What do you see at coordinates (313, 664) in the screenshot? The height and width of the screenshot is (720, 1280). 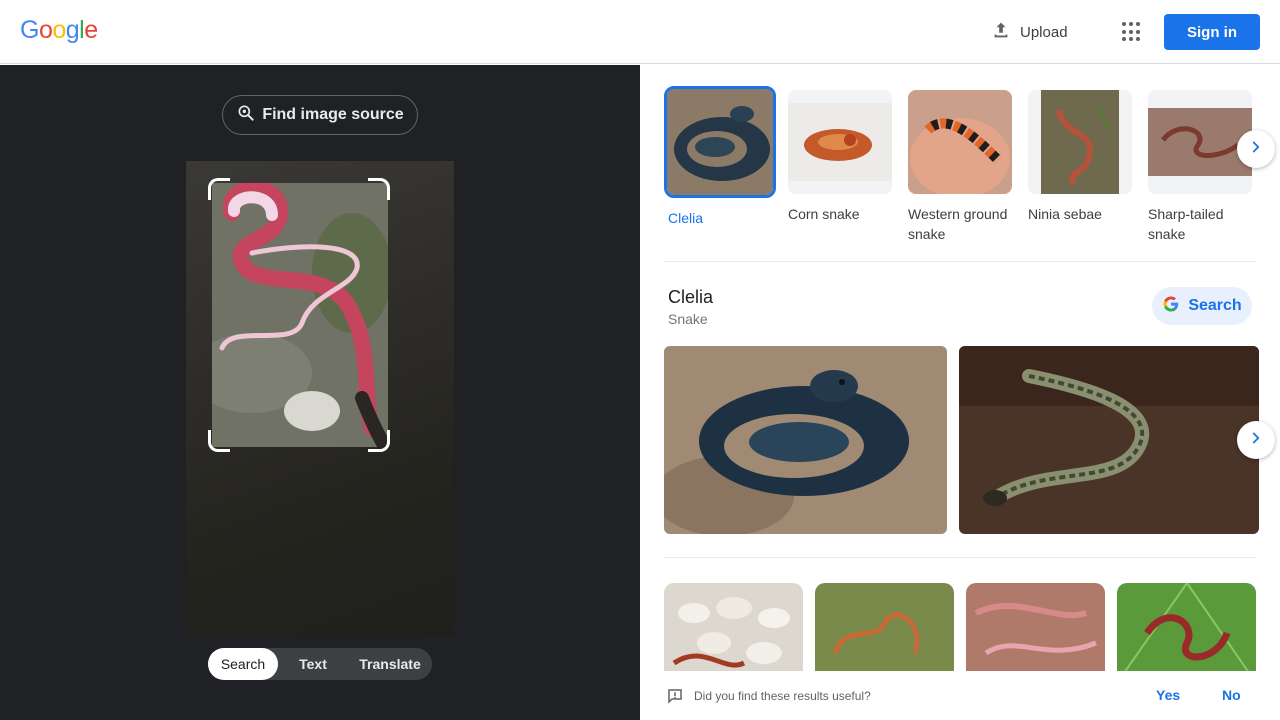 I see `tab-text: Text` at bounding box center [313, 664].